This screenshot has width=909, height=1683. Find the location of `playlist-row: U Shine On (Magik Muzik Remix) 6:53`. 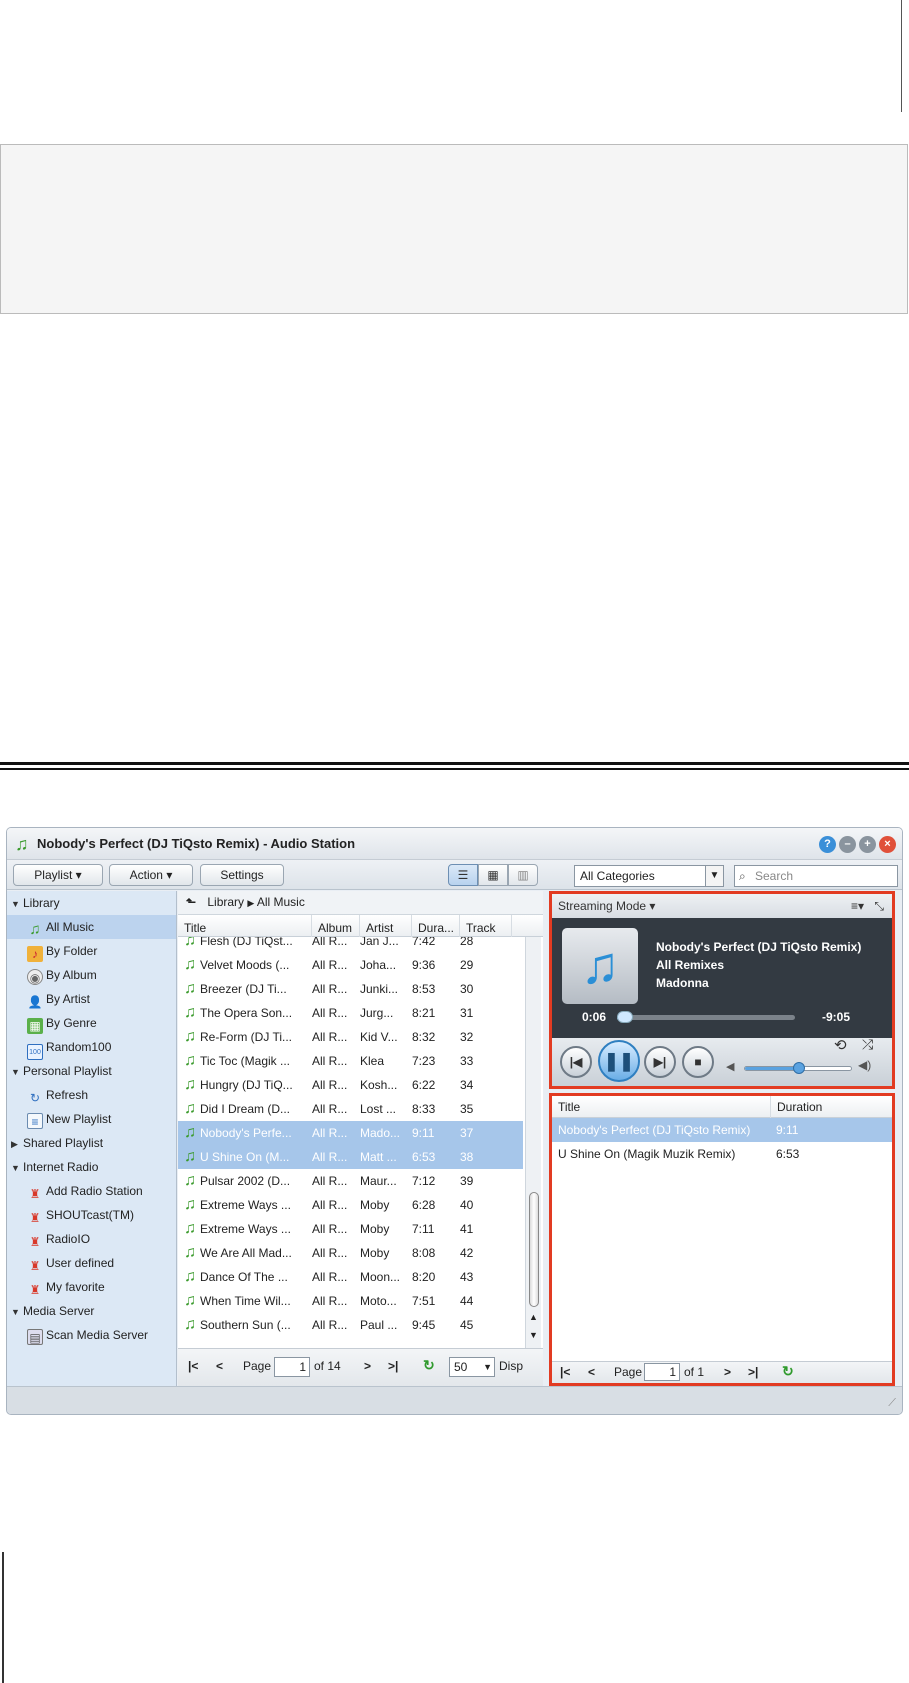

playlist-row: U Shine On (Magik Muzik Remix) 6:53 is located at coordinates (722, 1154).